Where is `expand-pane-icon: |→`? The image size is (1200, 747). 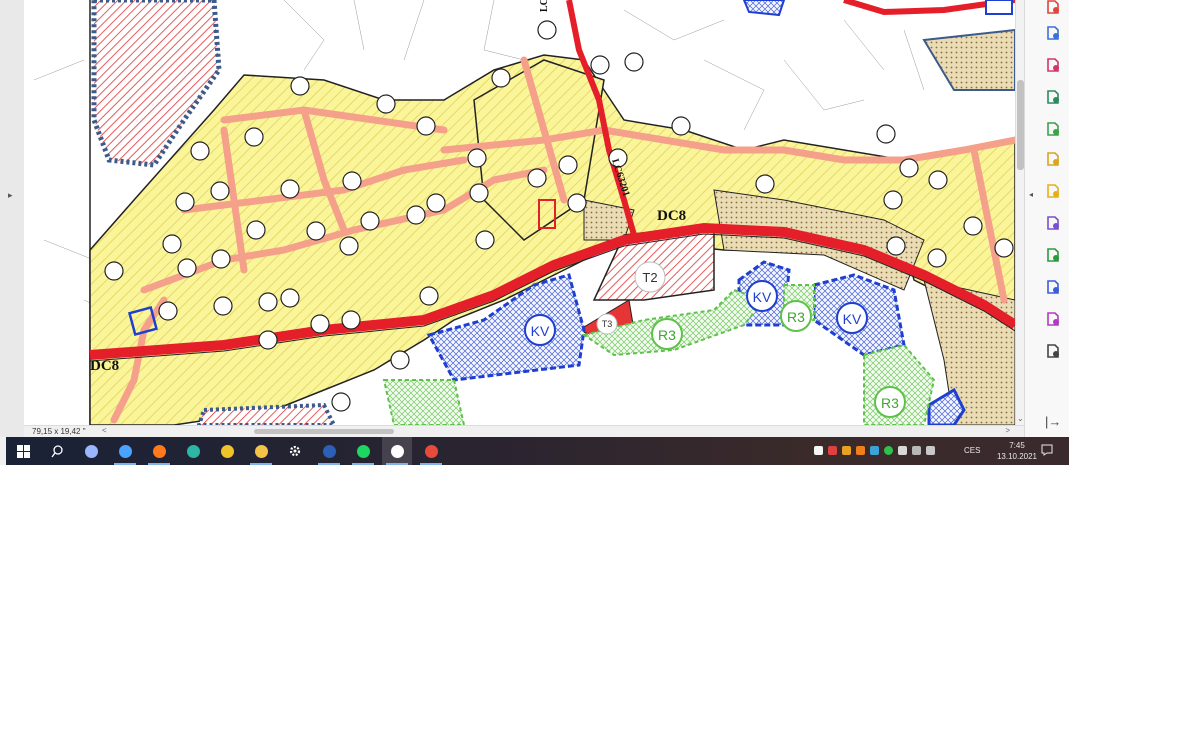
expand-pane-icon: |→ is located at coordinates (1053, 421).